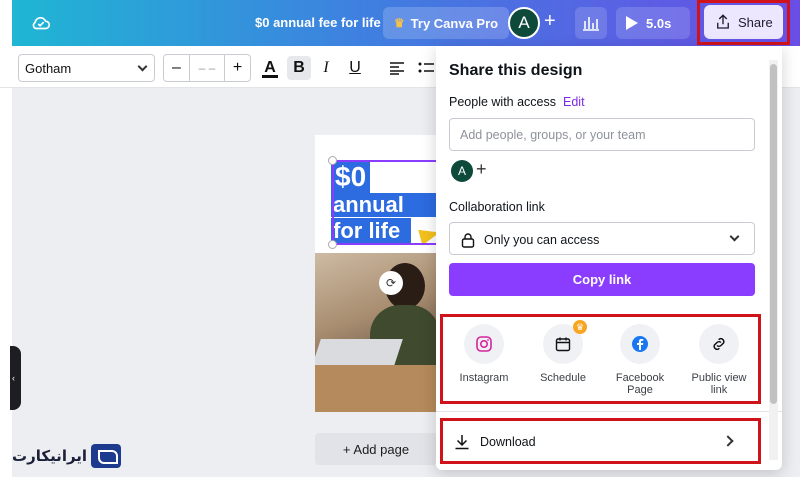  Describe the element at coordinates (237, 68) in the screenshot. I see `font-size-increase-button: +` at that location.